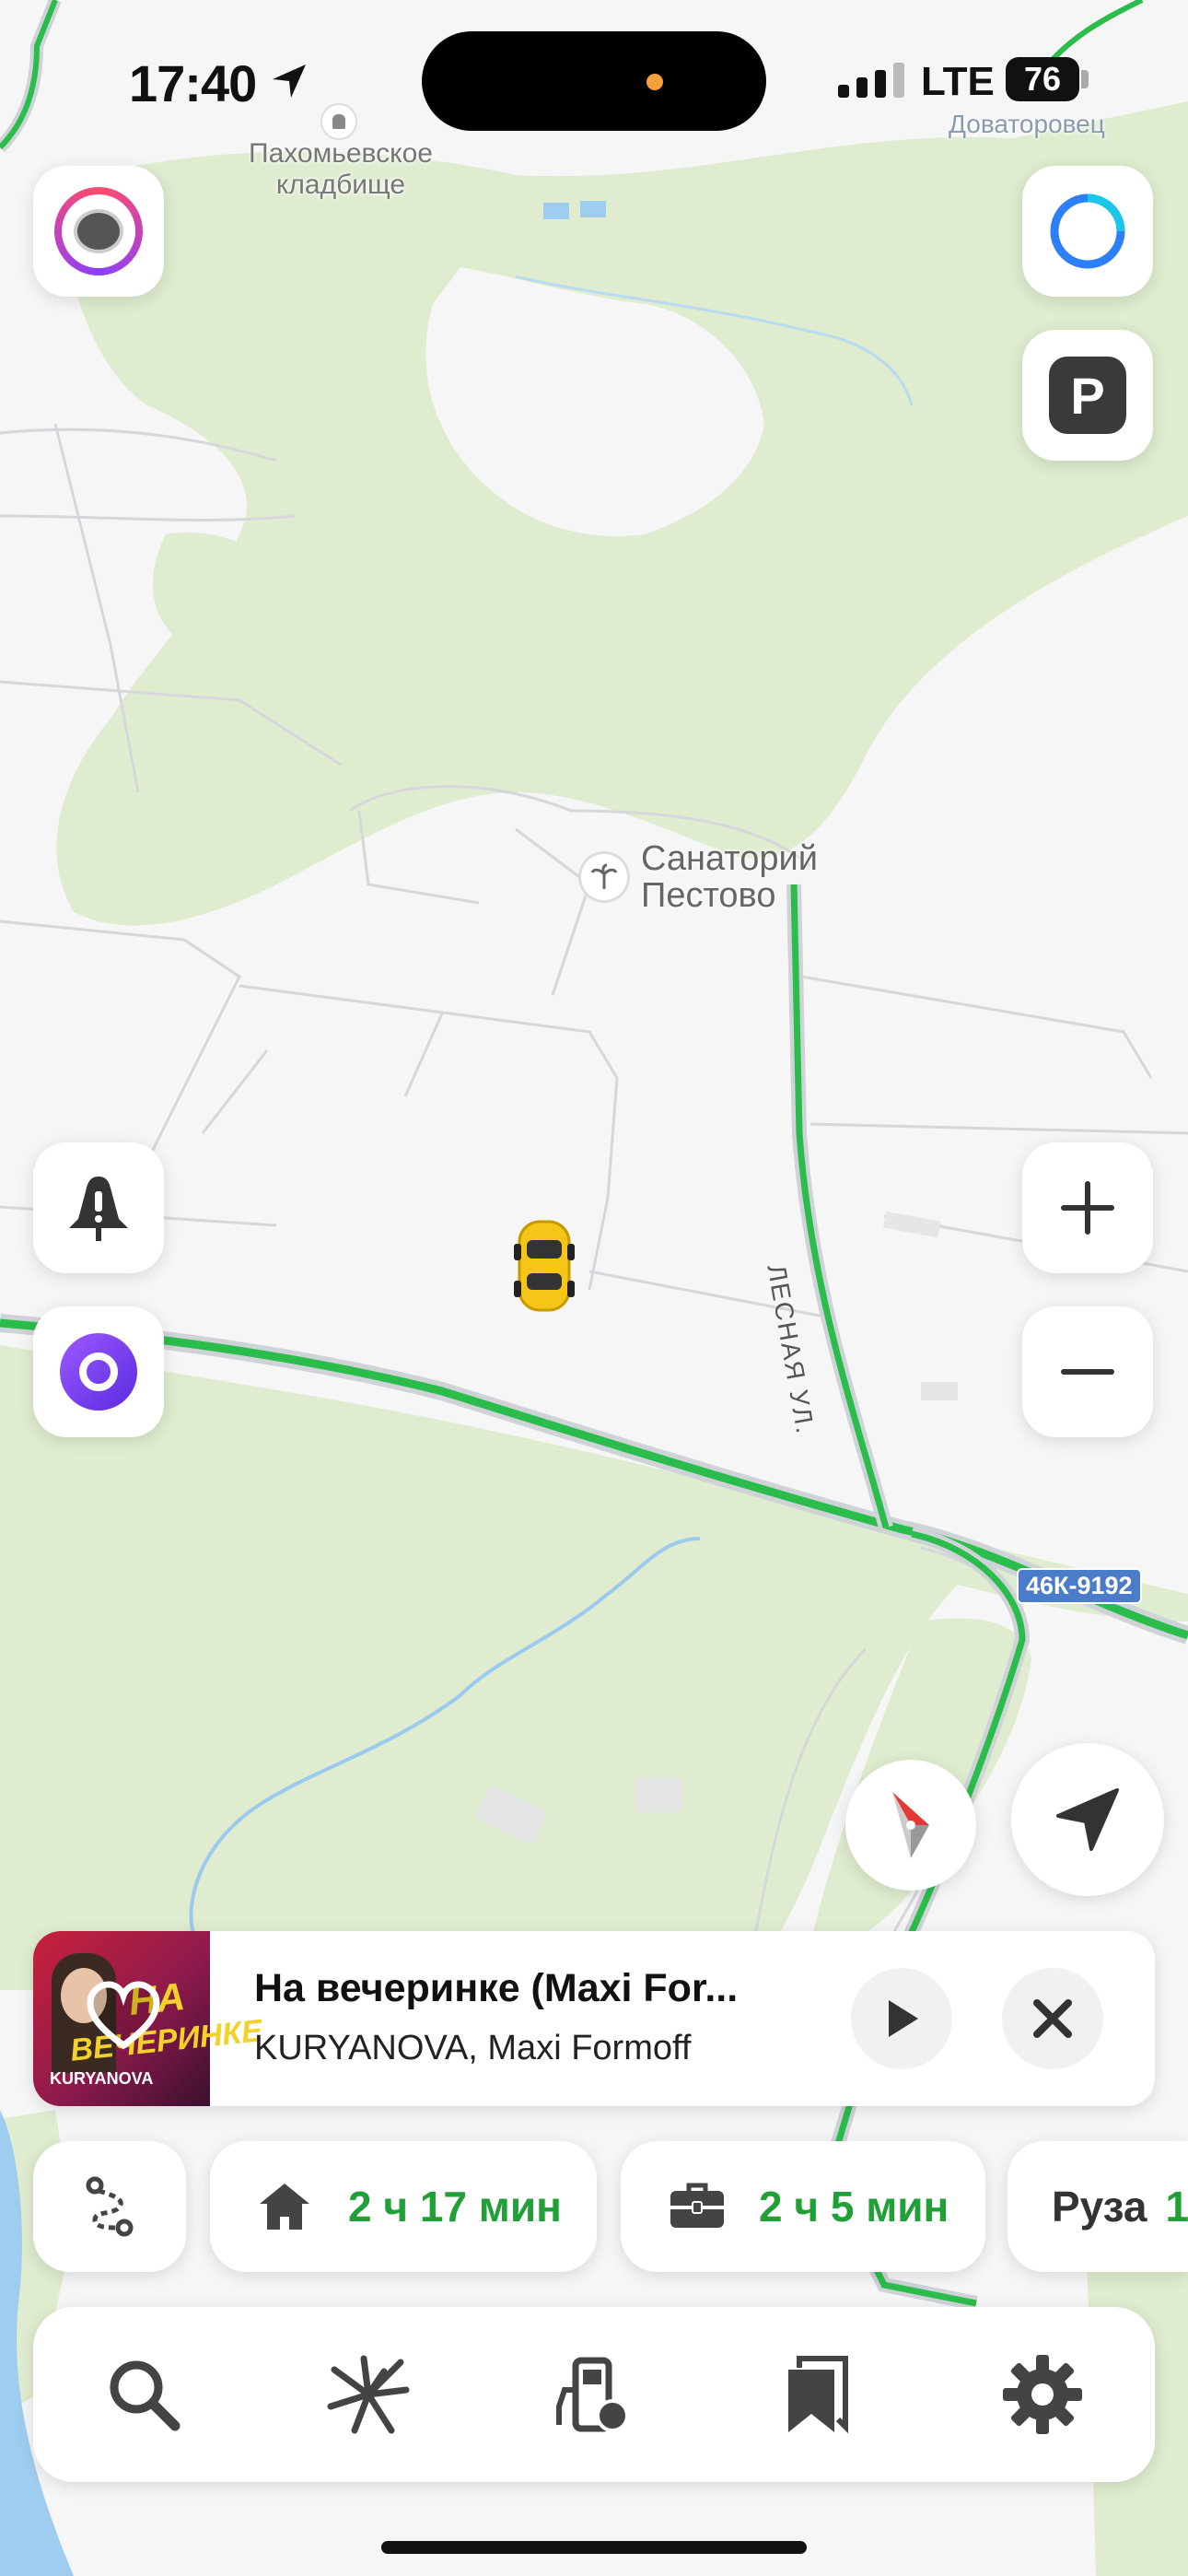  What do you see at coordinates (102, 2078) in the screenshot?
I see `album-artist-text: KURYANOVA` at bounding box center [102, 2078].